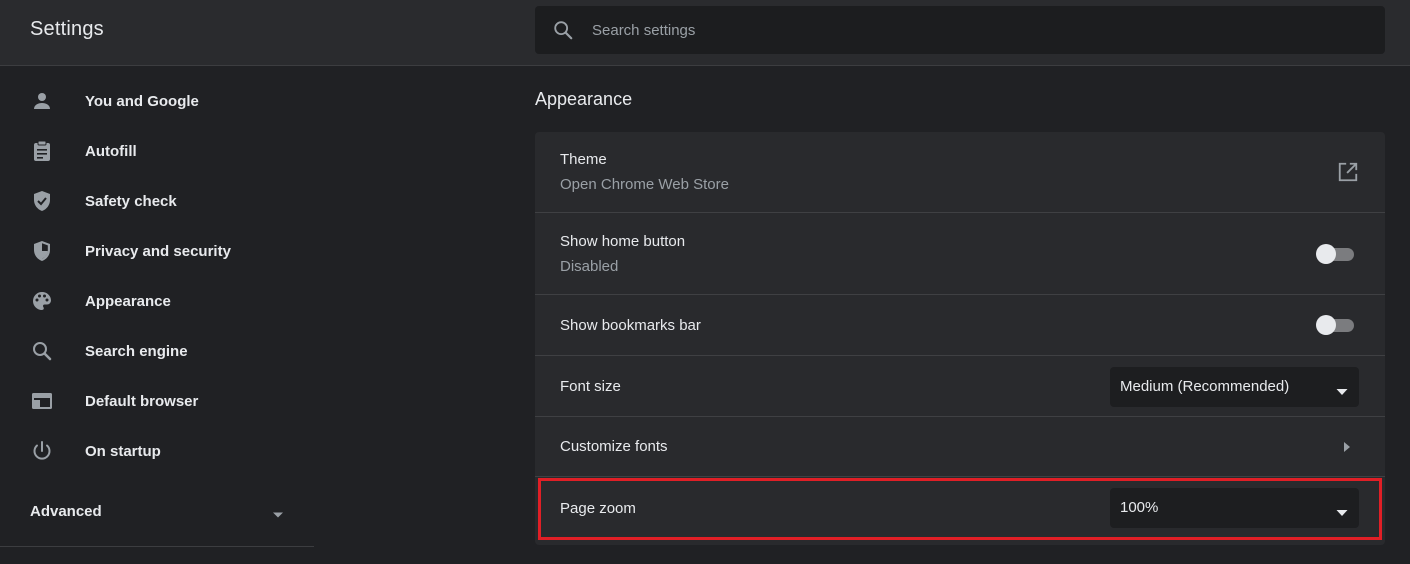 The width and height of the screenshot is (1410, 564). I want to click on home-button-toggle, so click(1336, 254).